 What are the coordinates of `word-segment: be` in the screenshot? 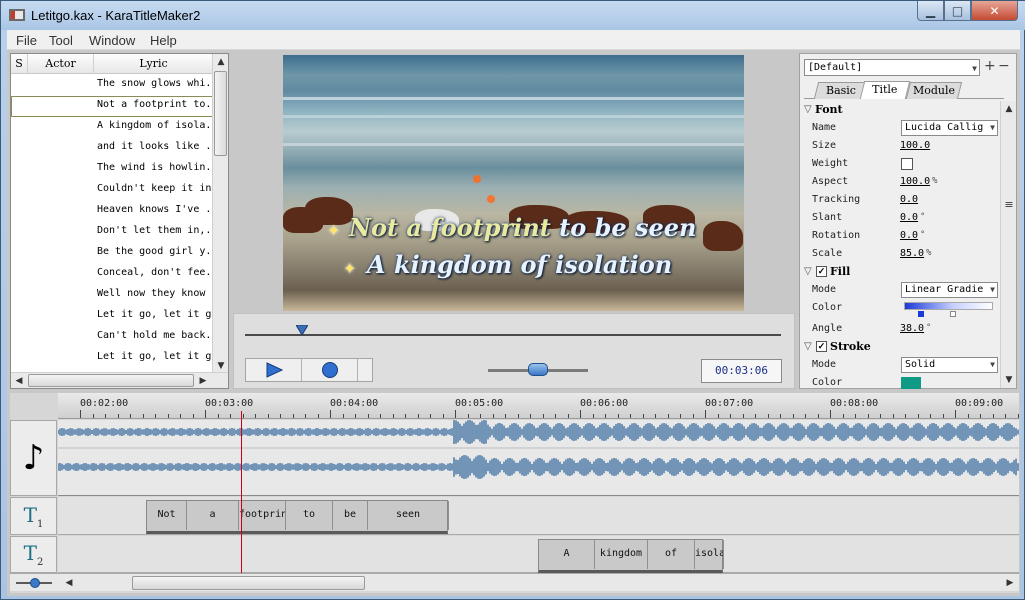 It's located at (350, 515).